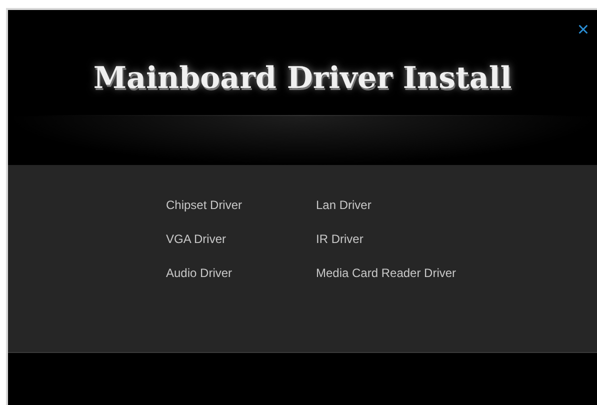  What do you see at coordinates (241, 205) in the screenshot?
I see `driver-link: Chipset Driver` at bounding box center [241, 205].